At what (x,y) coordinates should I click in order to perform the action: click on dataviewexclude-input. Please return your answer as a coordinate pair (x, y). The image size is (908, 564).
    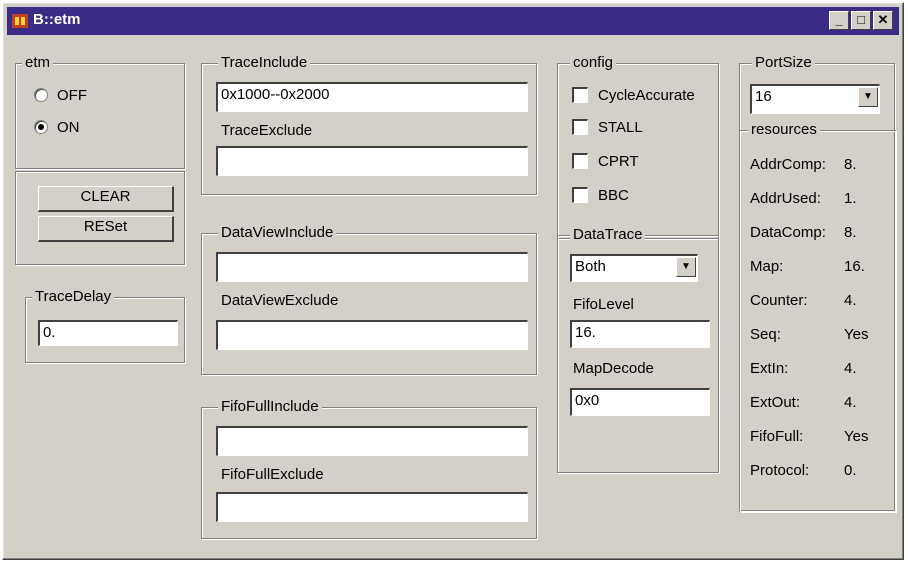
    Looking at the image, I should click on (372, 335).